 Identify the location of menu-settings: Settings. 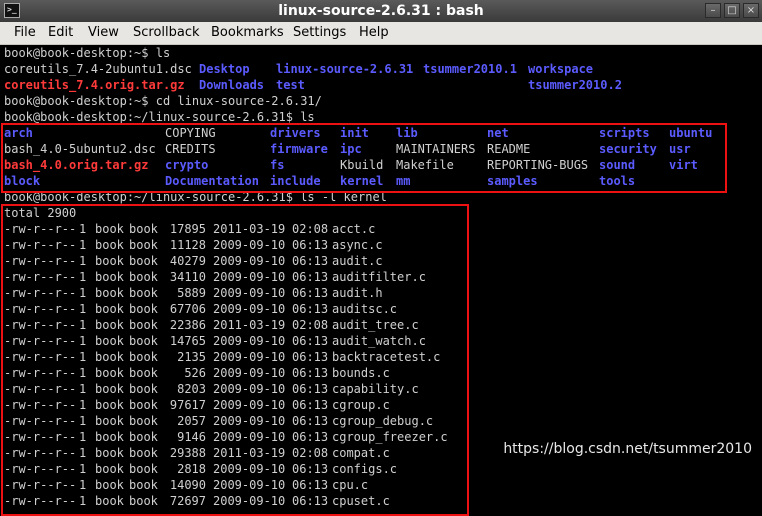
(319, 33).